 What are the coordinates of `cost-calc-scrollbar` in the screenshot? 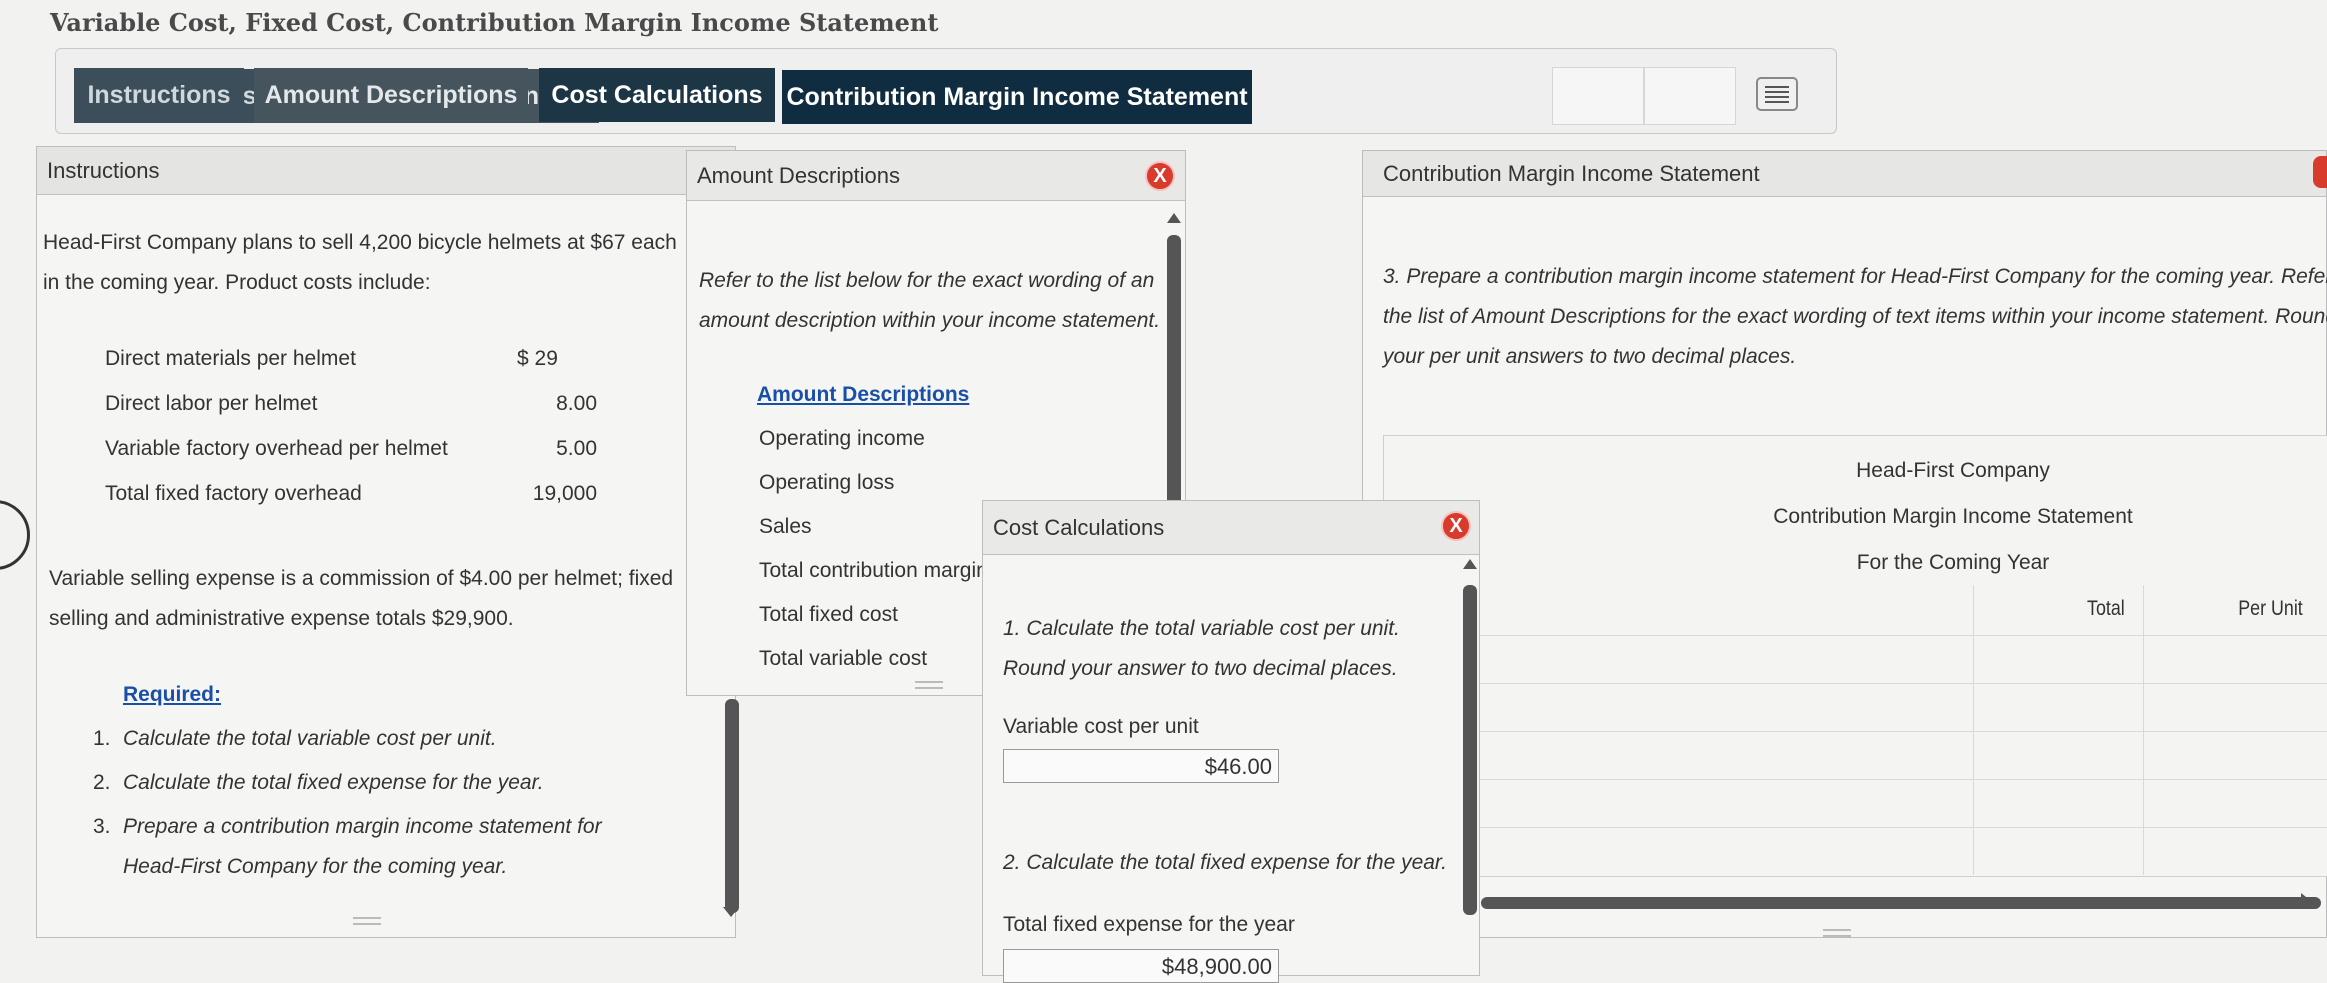 It's located at (1470, 750).